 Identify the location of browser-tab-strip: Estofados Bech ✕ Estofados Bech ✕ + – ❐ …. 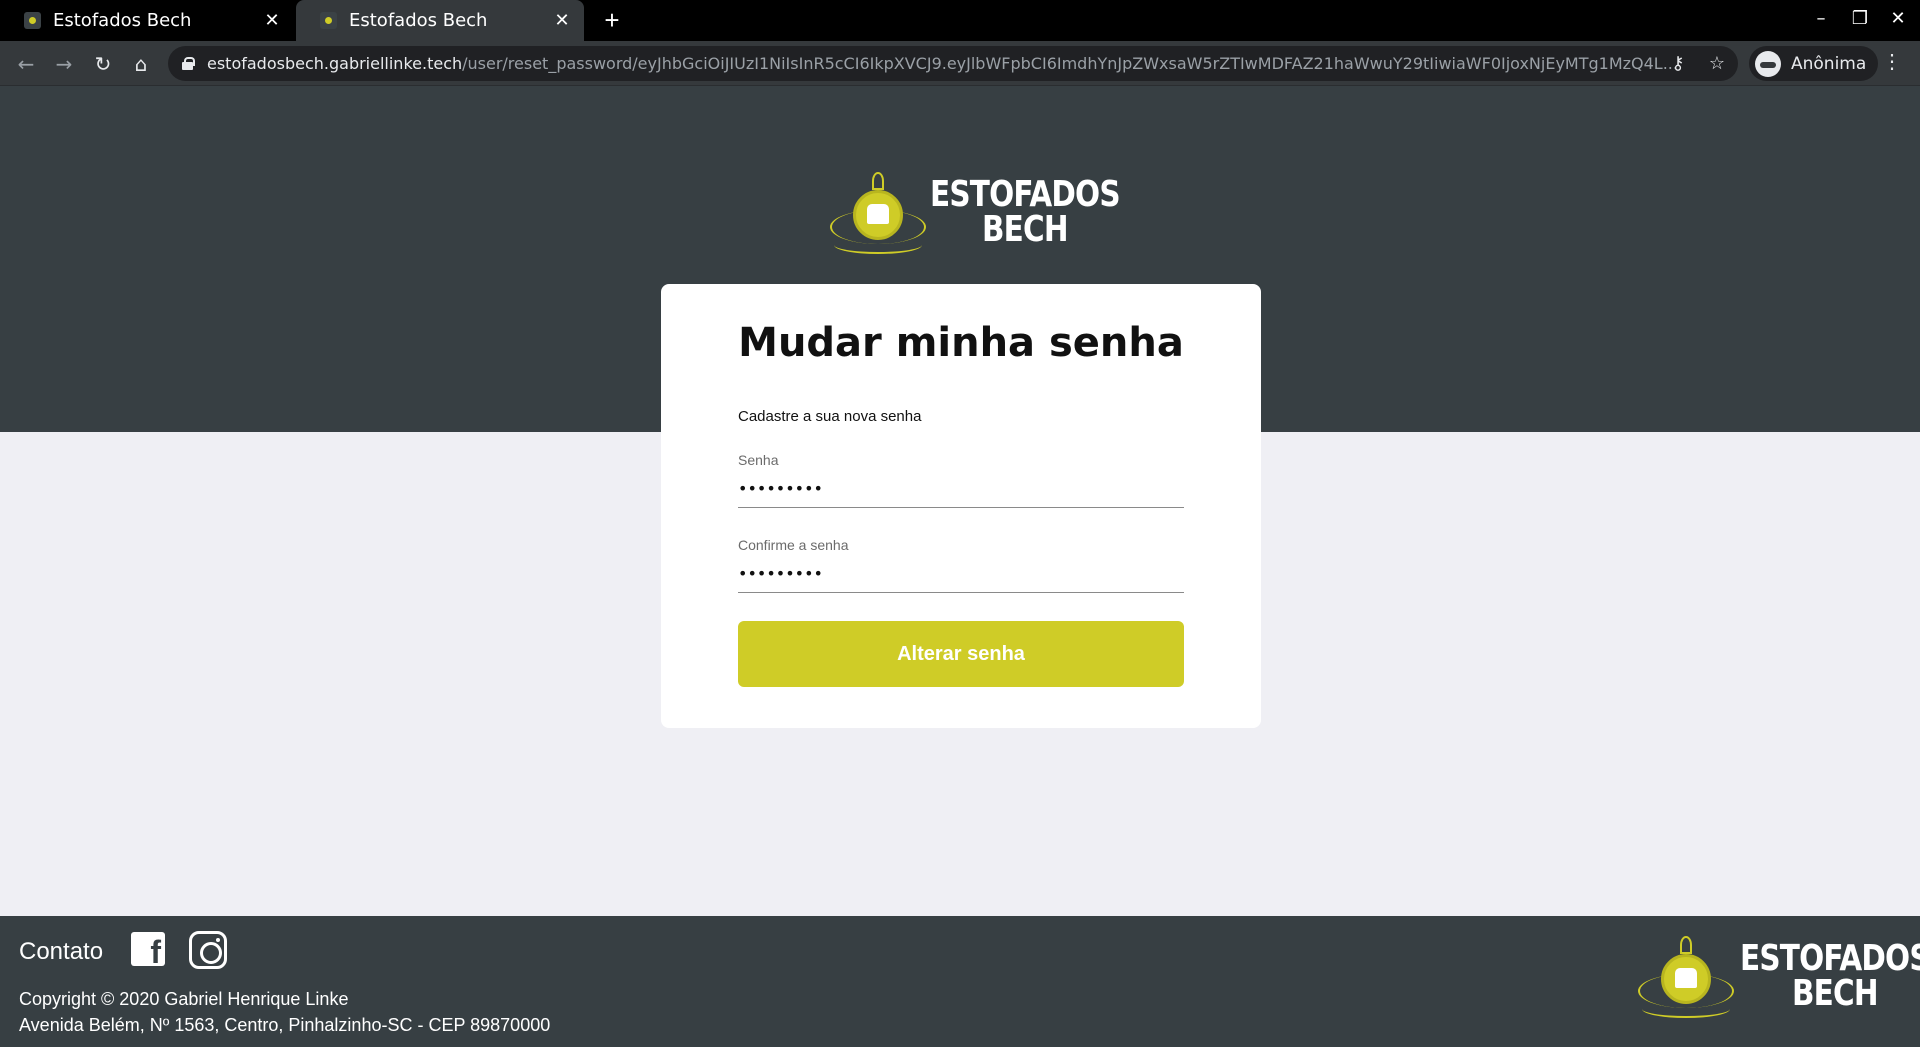
(960, 20).